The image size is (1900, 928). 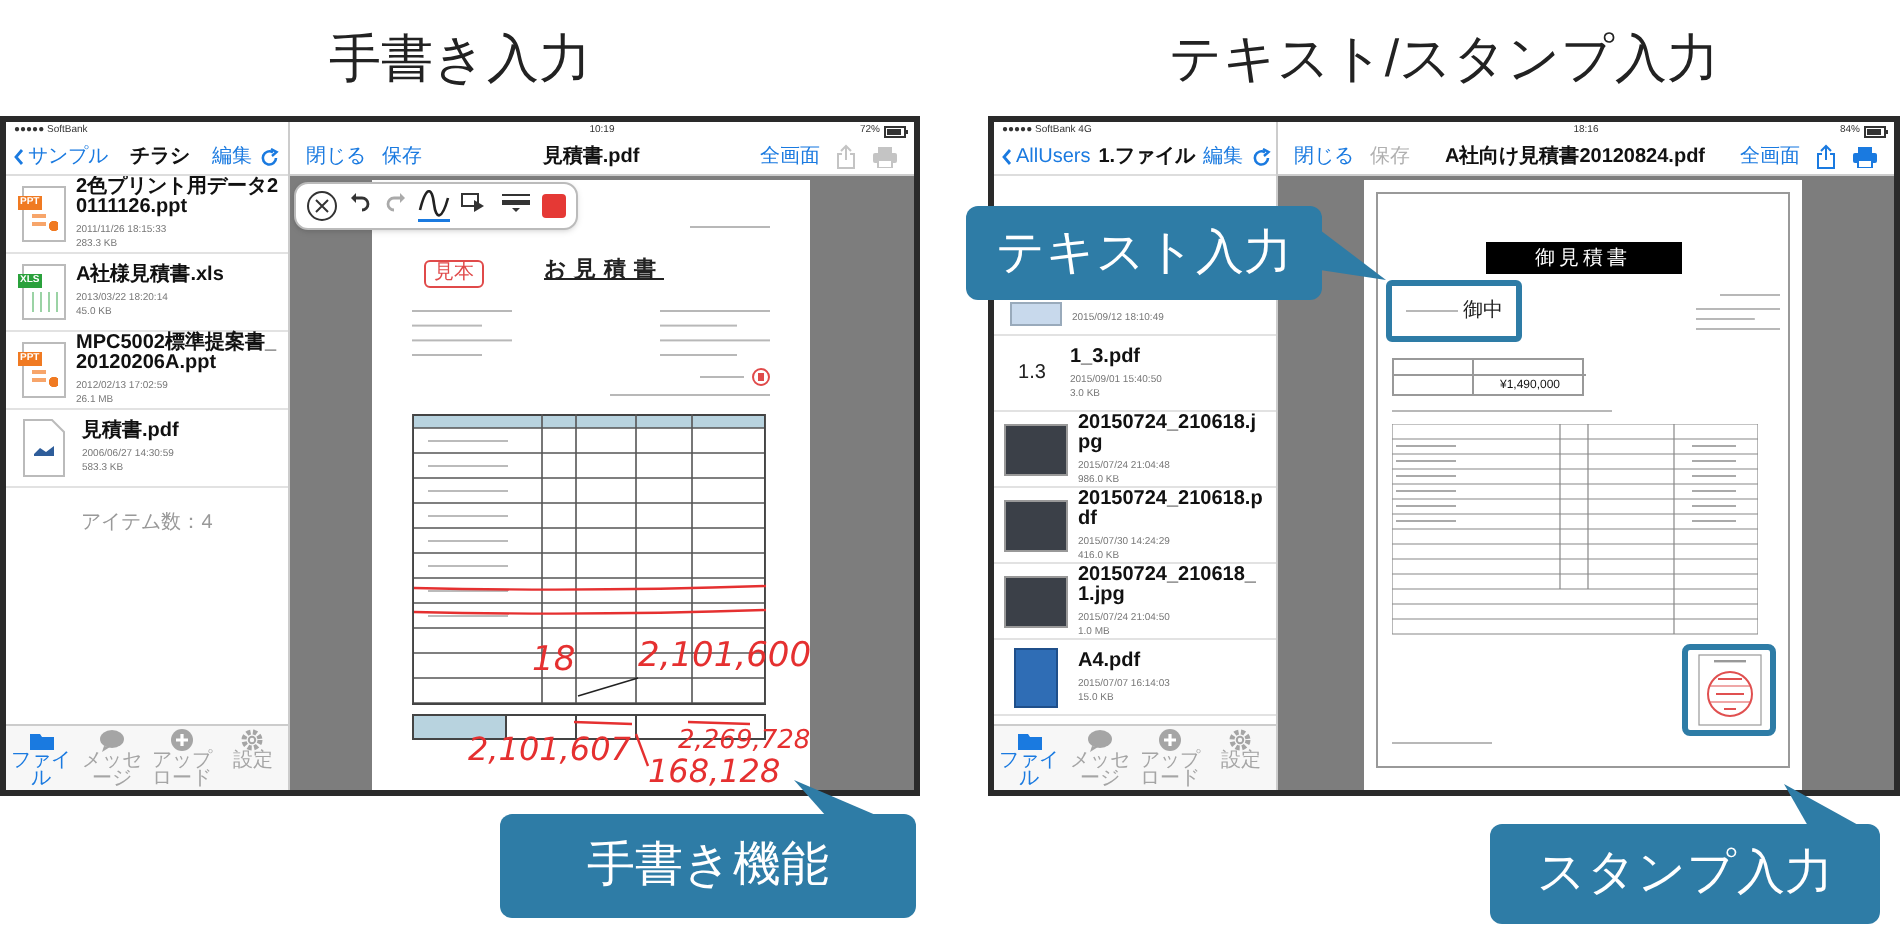 What do you see at coordinates (1168, 585) in the screenshot?
I see `file-name: 20150724_210618_1.jpg` at bounding box center [1168, 585].